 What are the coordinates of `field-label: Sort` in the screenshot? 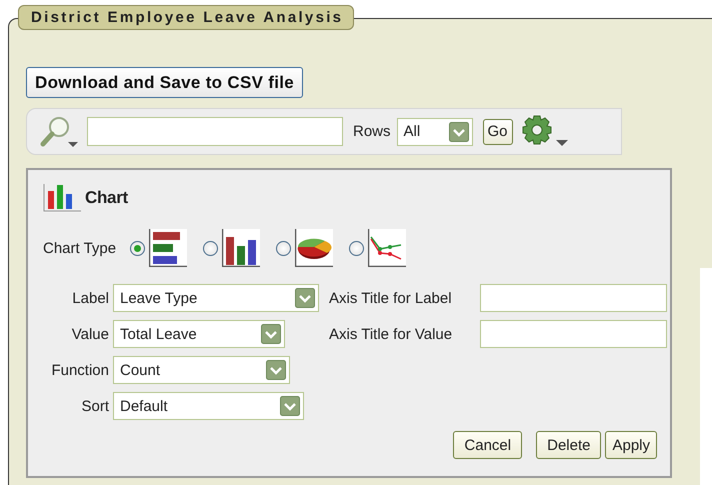 It's located at (94, 406).